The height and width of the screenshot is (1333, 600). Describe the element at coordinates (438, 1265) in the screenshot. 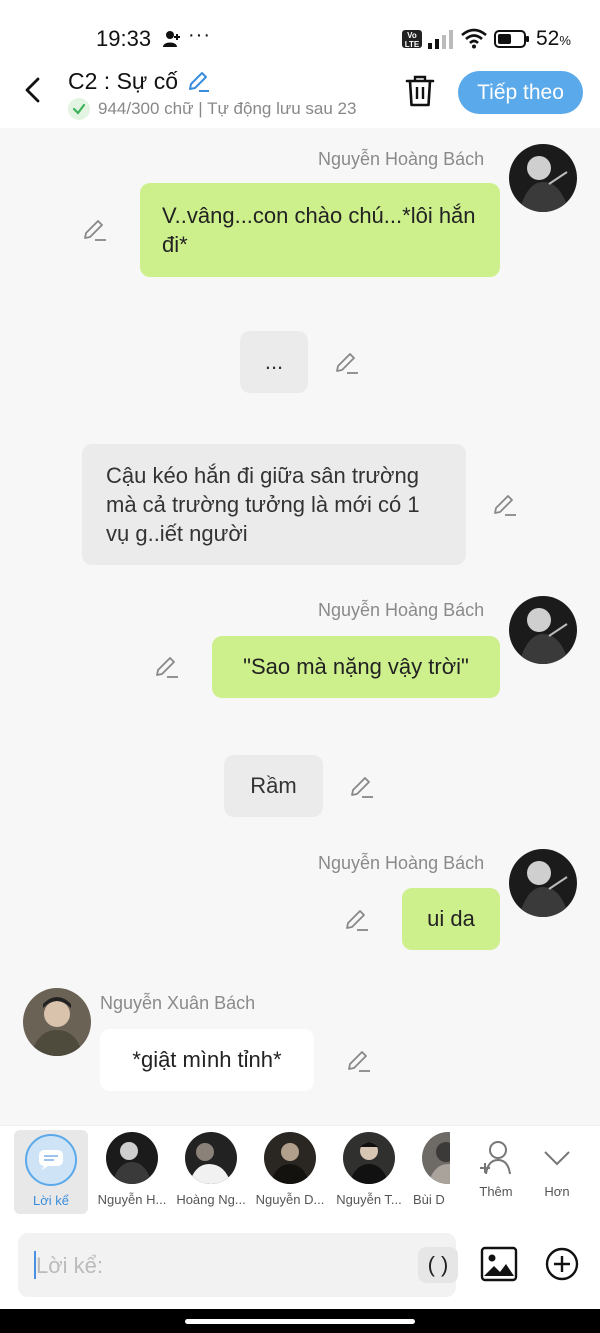

I see `insert-parentheses-button: ( )` at that location.